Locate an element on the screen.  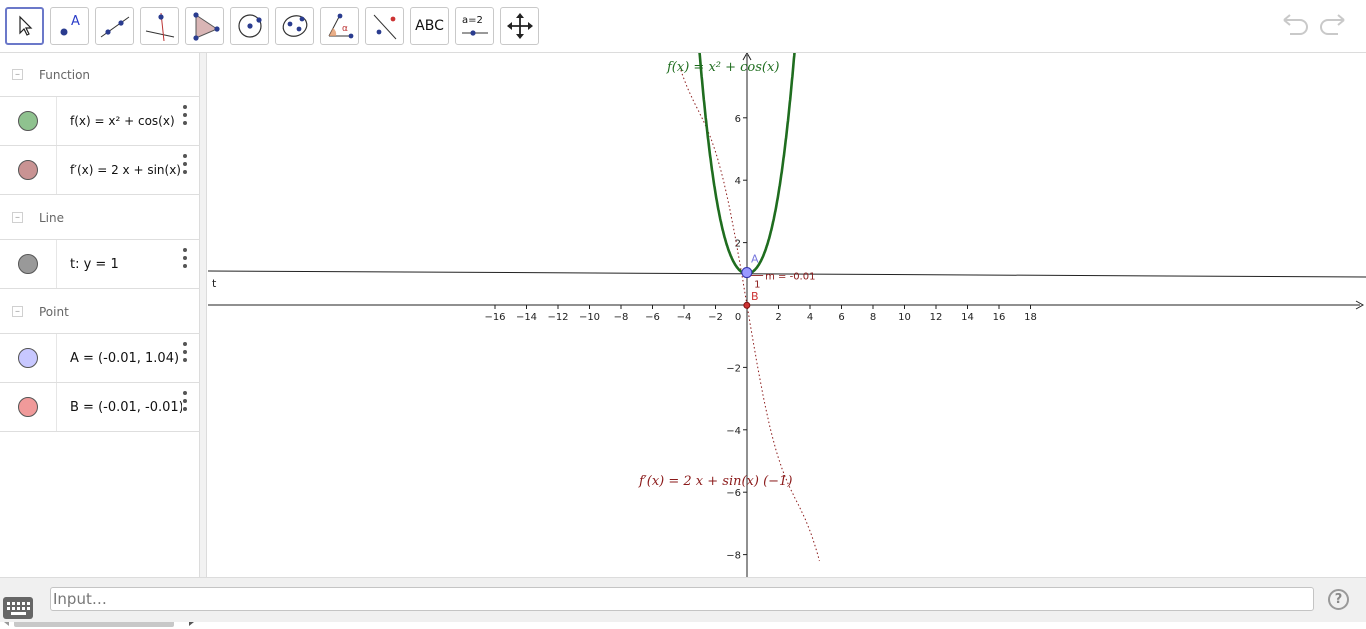
perpendicular-line-tool is located at coordinates (159, 26).